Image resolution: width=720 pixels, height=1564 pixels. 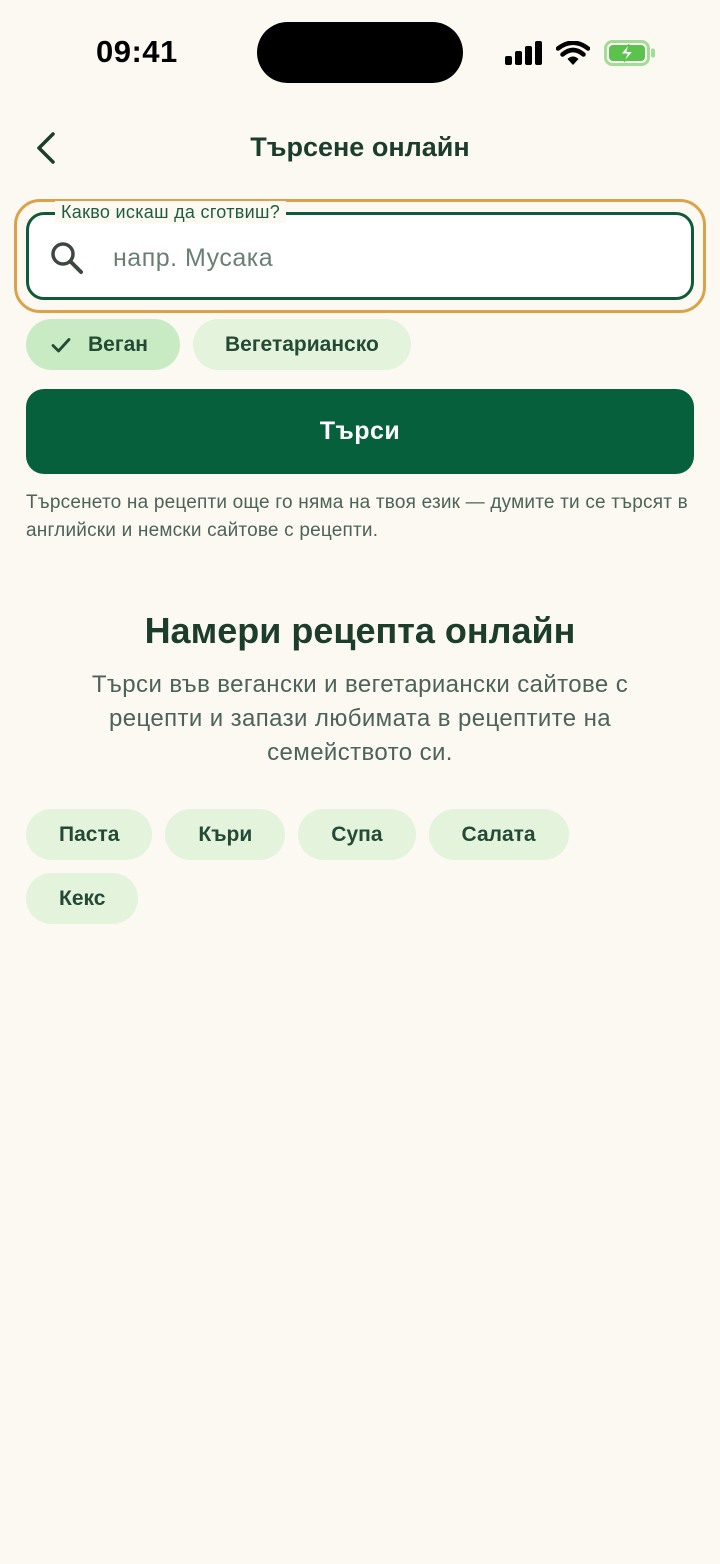 I want to click on suggestion-chip-curry: Къри, so click(x=225, y=834).